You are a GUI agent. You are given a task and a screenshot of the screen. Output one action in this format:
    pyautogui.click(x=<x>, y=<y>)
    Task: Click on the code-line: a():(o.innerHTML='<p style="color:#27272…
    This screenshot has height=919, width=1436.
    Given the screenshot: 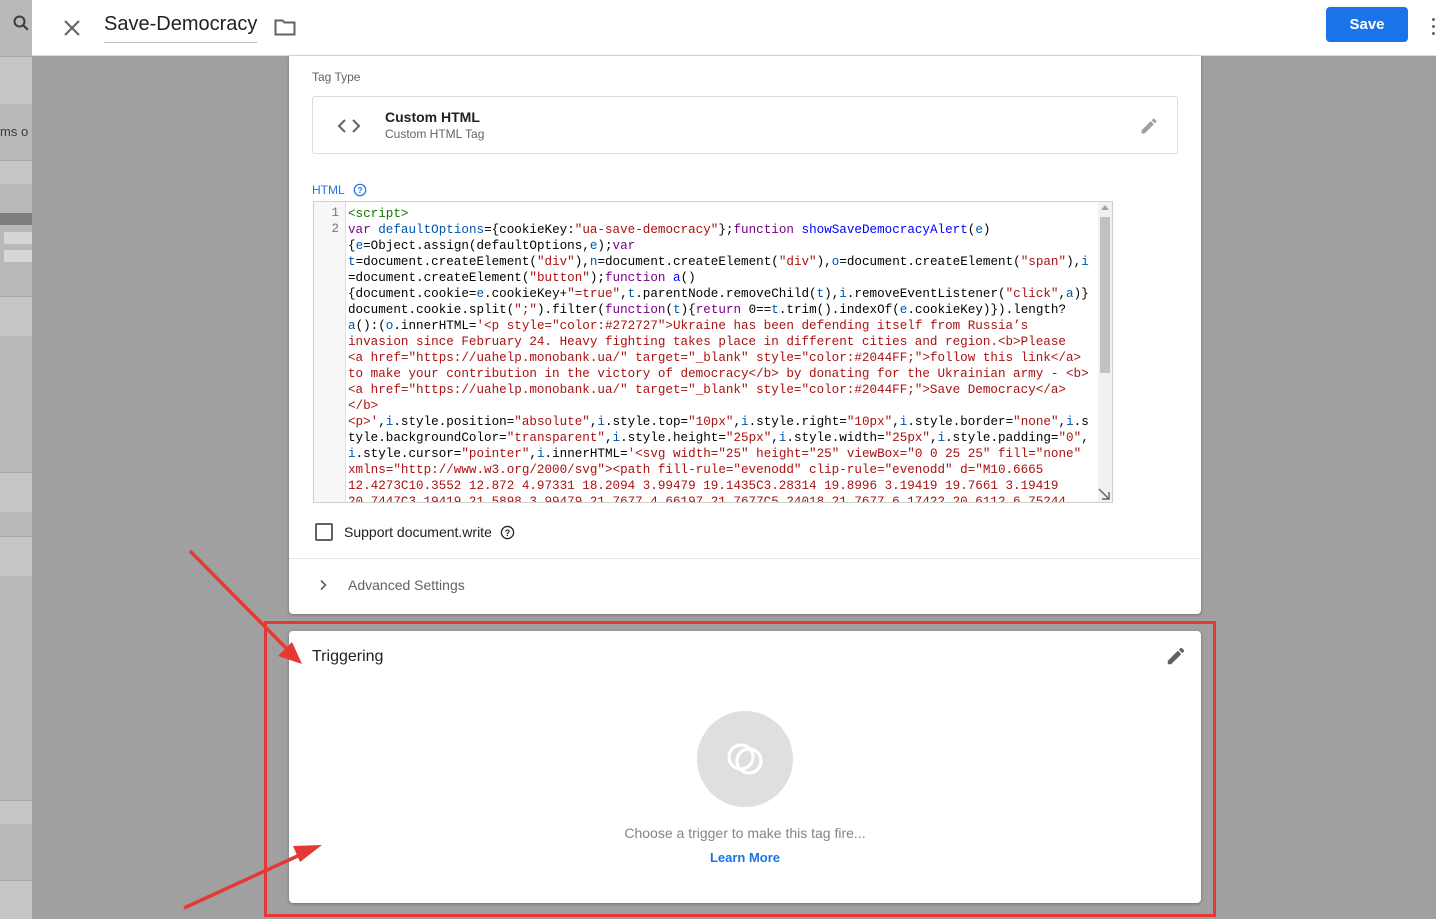 What is the action you would take?
    pyautogui.click(x=688, y=326)
    